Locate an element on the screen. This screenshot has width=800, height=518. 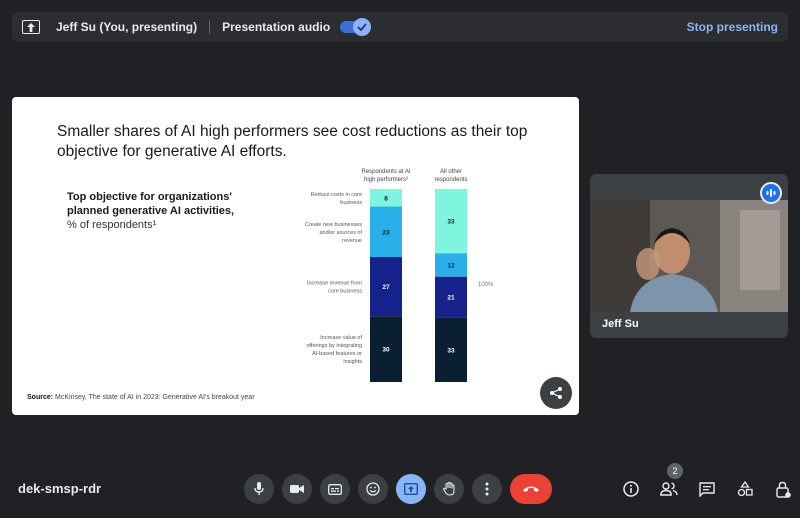
data-label: 21 is located at coordinates (451, 298).